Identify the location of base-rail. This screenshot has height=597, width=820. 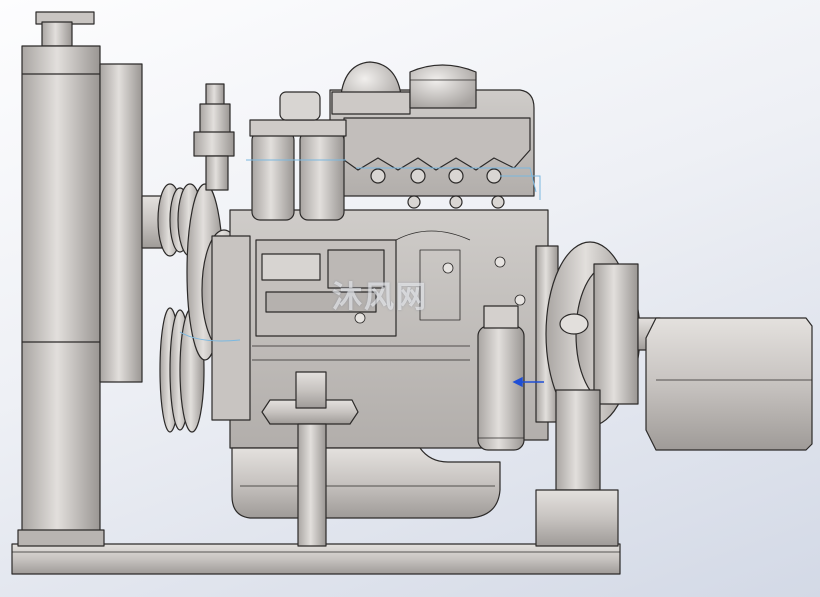
(316, 559).